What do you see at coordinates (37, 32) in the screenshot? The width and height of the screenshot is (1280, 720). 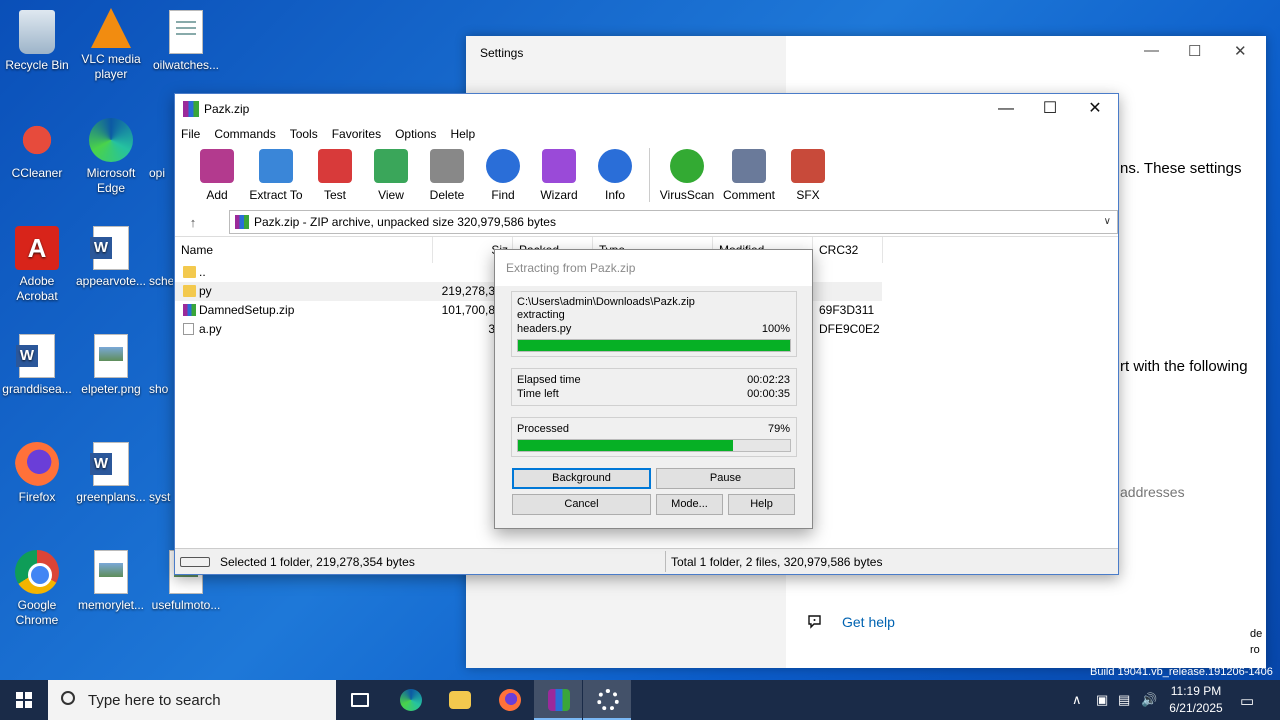 I see `recycle-bin-icon` at bounding box center [37, 32].